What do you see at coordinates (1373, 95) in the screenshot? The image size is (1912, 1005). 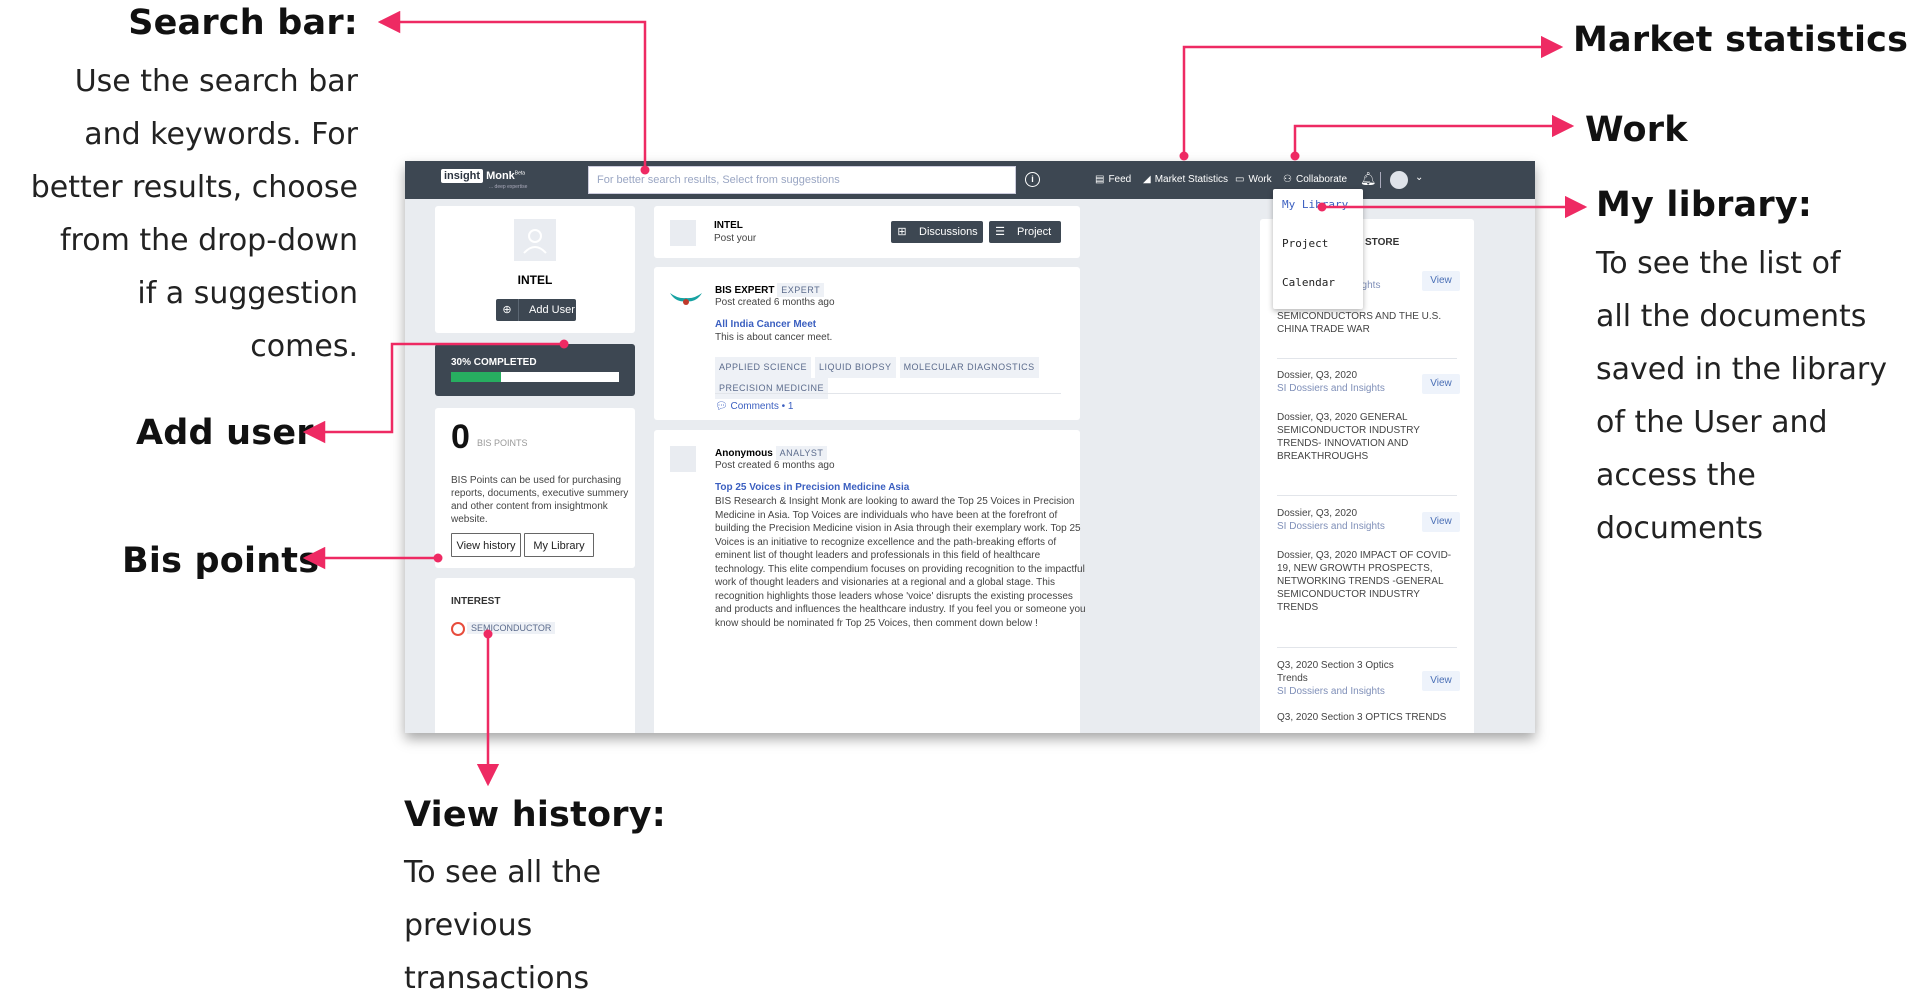 I see `market-statistics-connector` at bounding box center [1373, 95].